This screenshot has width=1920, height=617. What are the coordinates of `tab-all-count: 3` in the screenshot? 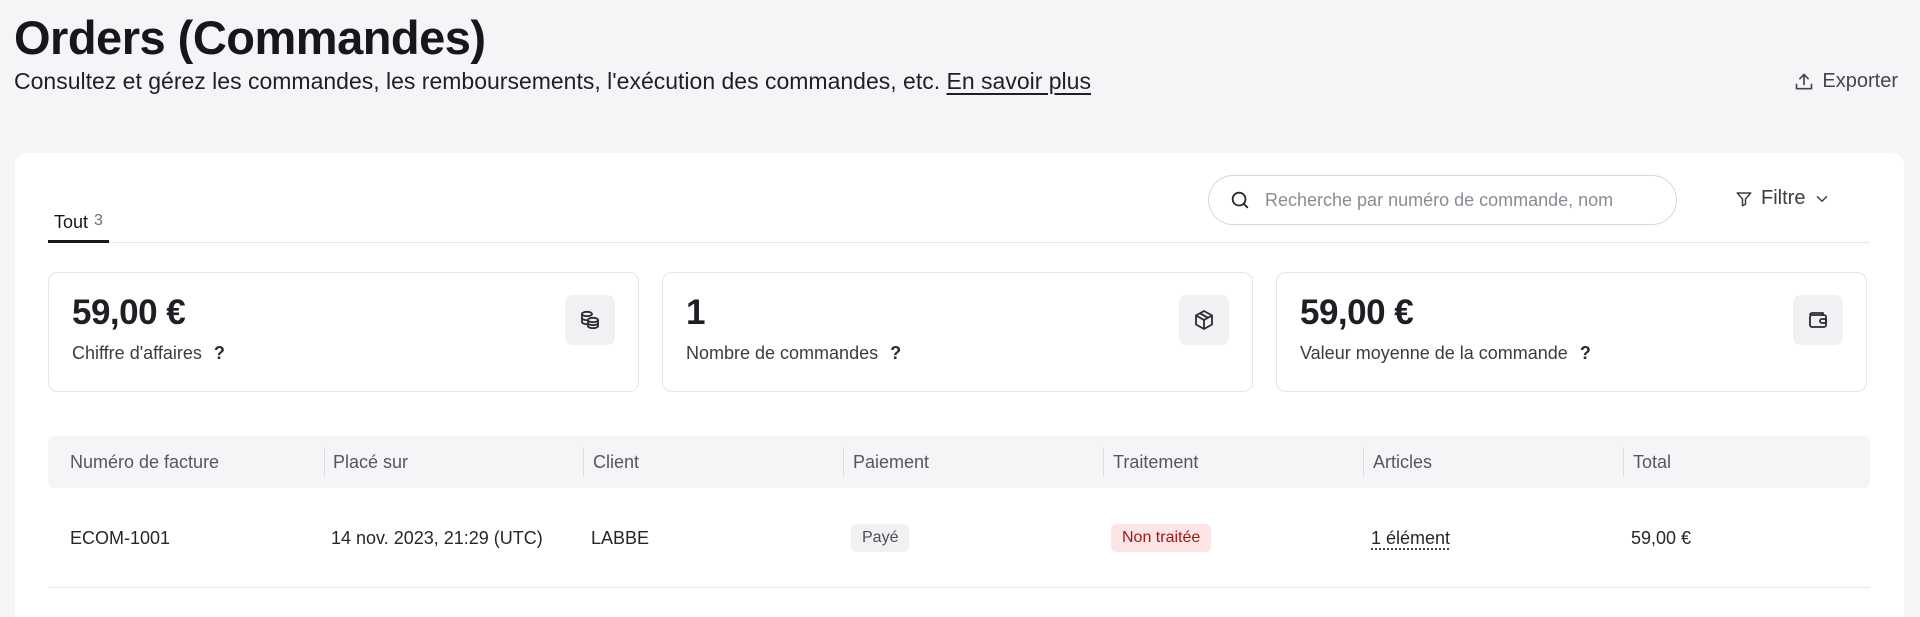 It's located at (98, 220).